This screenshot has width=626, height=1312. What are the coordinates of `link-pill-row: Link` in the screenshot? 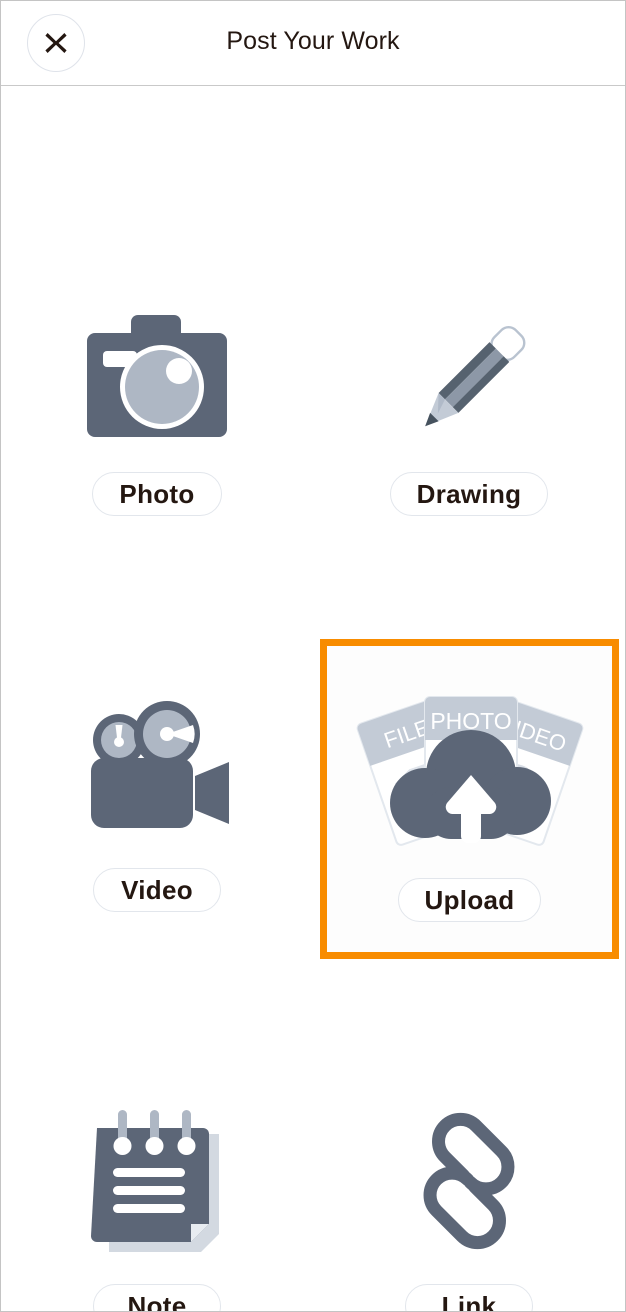 It's located at (469, 1297).